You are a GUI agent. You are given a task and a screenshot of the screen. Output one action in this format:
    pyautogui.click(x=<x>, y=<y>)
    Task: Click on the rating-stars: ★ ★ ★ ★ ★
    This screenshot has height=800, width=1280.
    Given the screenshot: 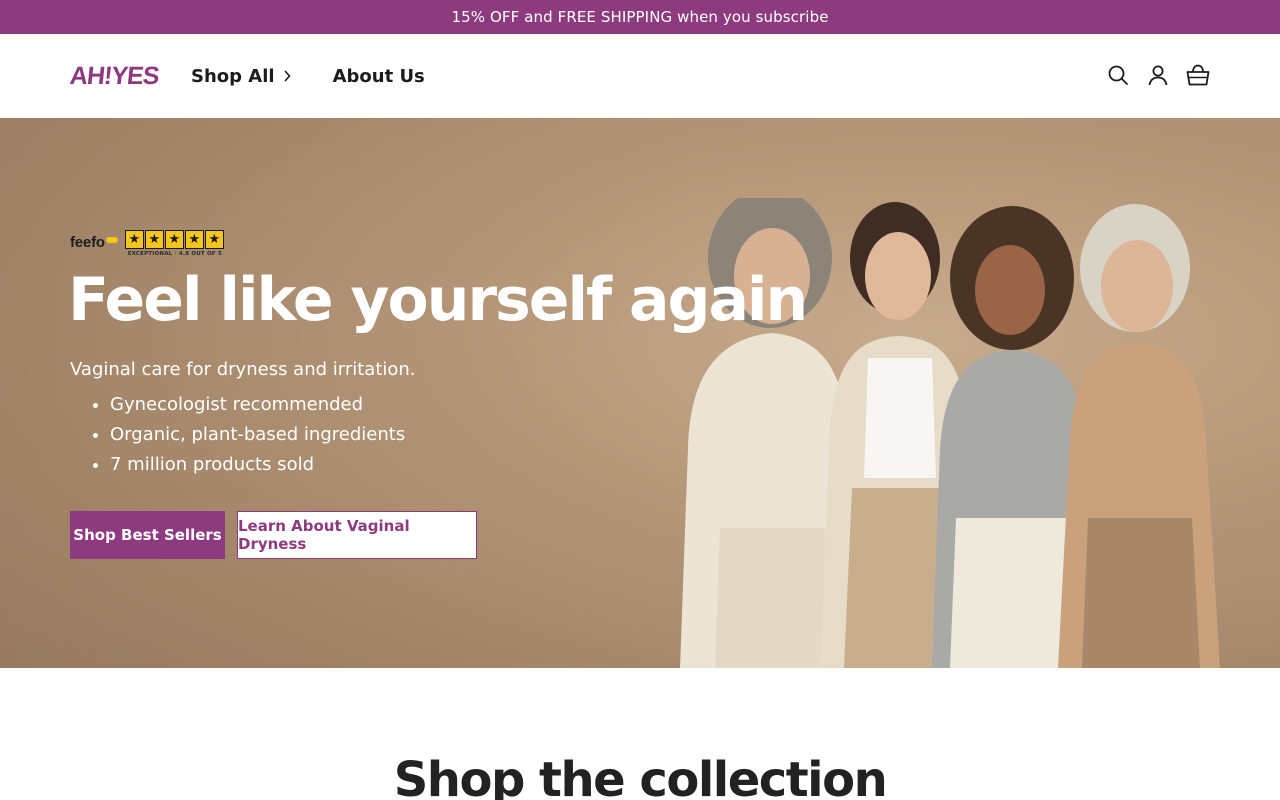 What is the action you would take?
    pyautogui.click(x=174, y=239)
    